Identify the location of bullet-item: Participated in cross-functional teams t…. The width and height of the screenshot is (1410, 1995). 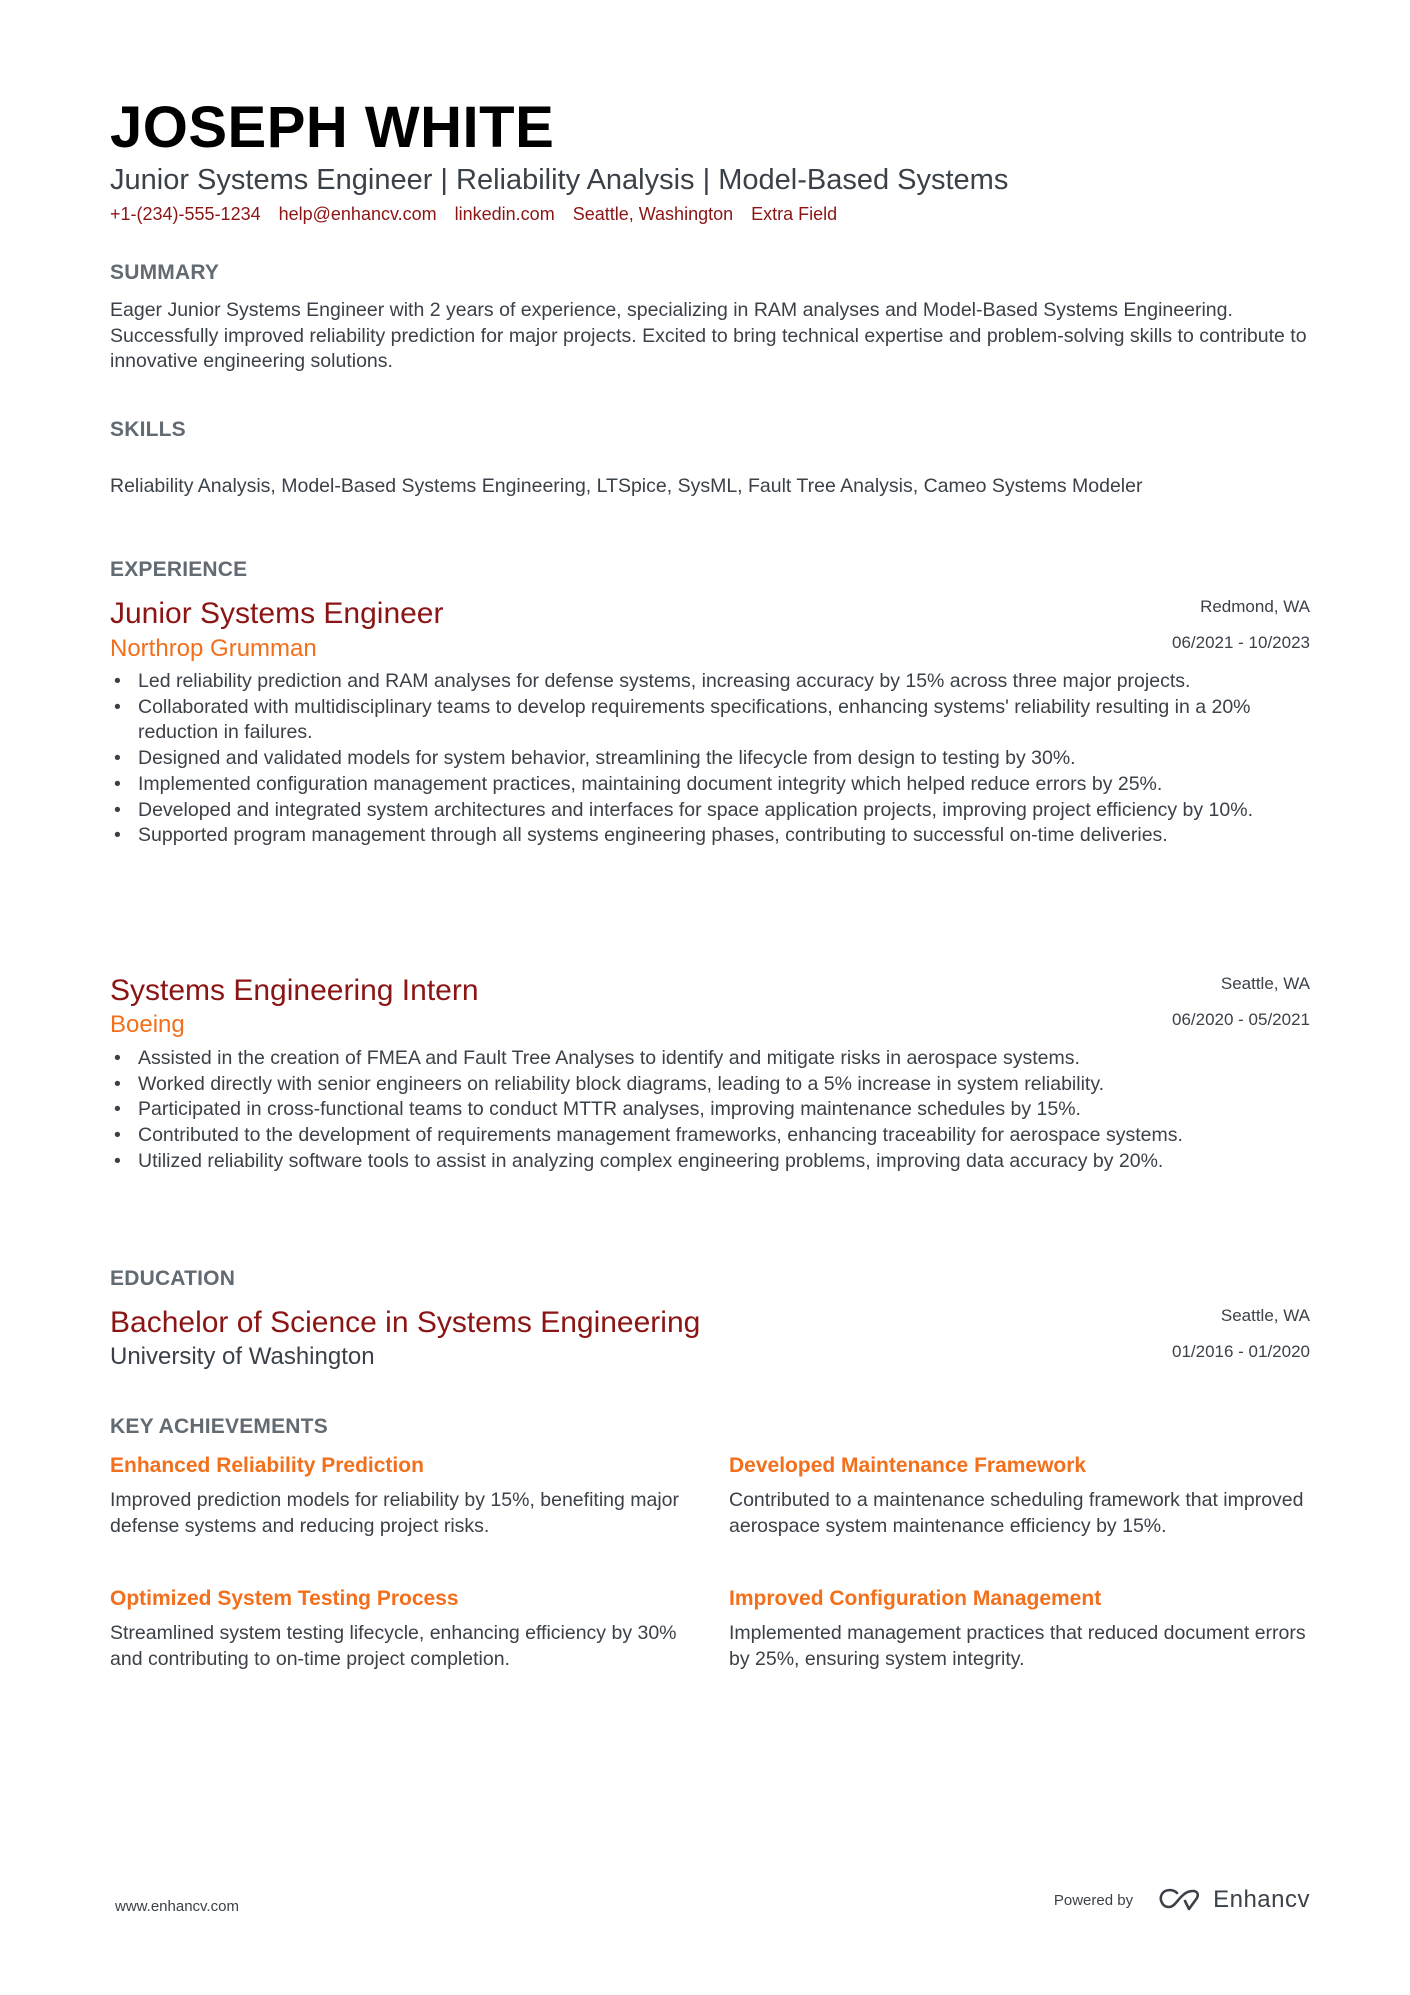
(712, 1110).